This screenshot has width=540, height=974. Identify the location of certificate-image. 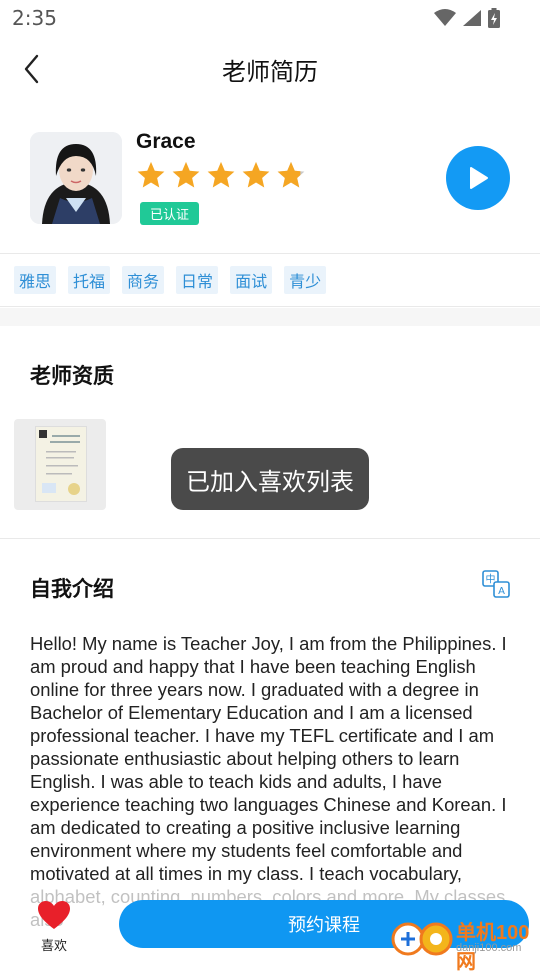
(61, 464).